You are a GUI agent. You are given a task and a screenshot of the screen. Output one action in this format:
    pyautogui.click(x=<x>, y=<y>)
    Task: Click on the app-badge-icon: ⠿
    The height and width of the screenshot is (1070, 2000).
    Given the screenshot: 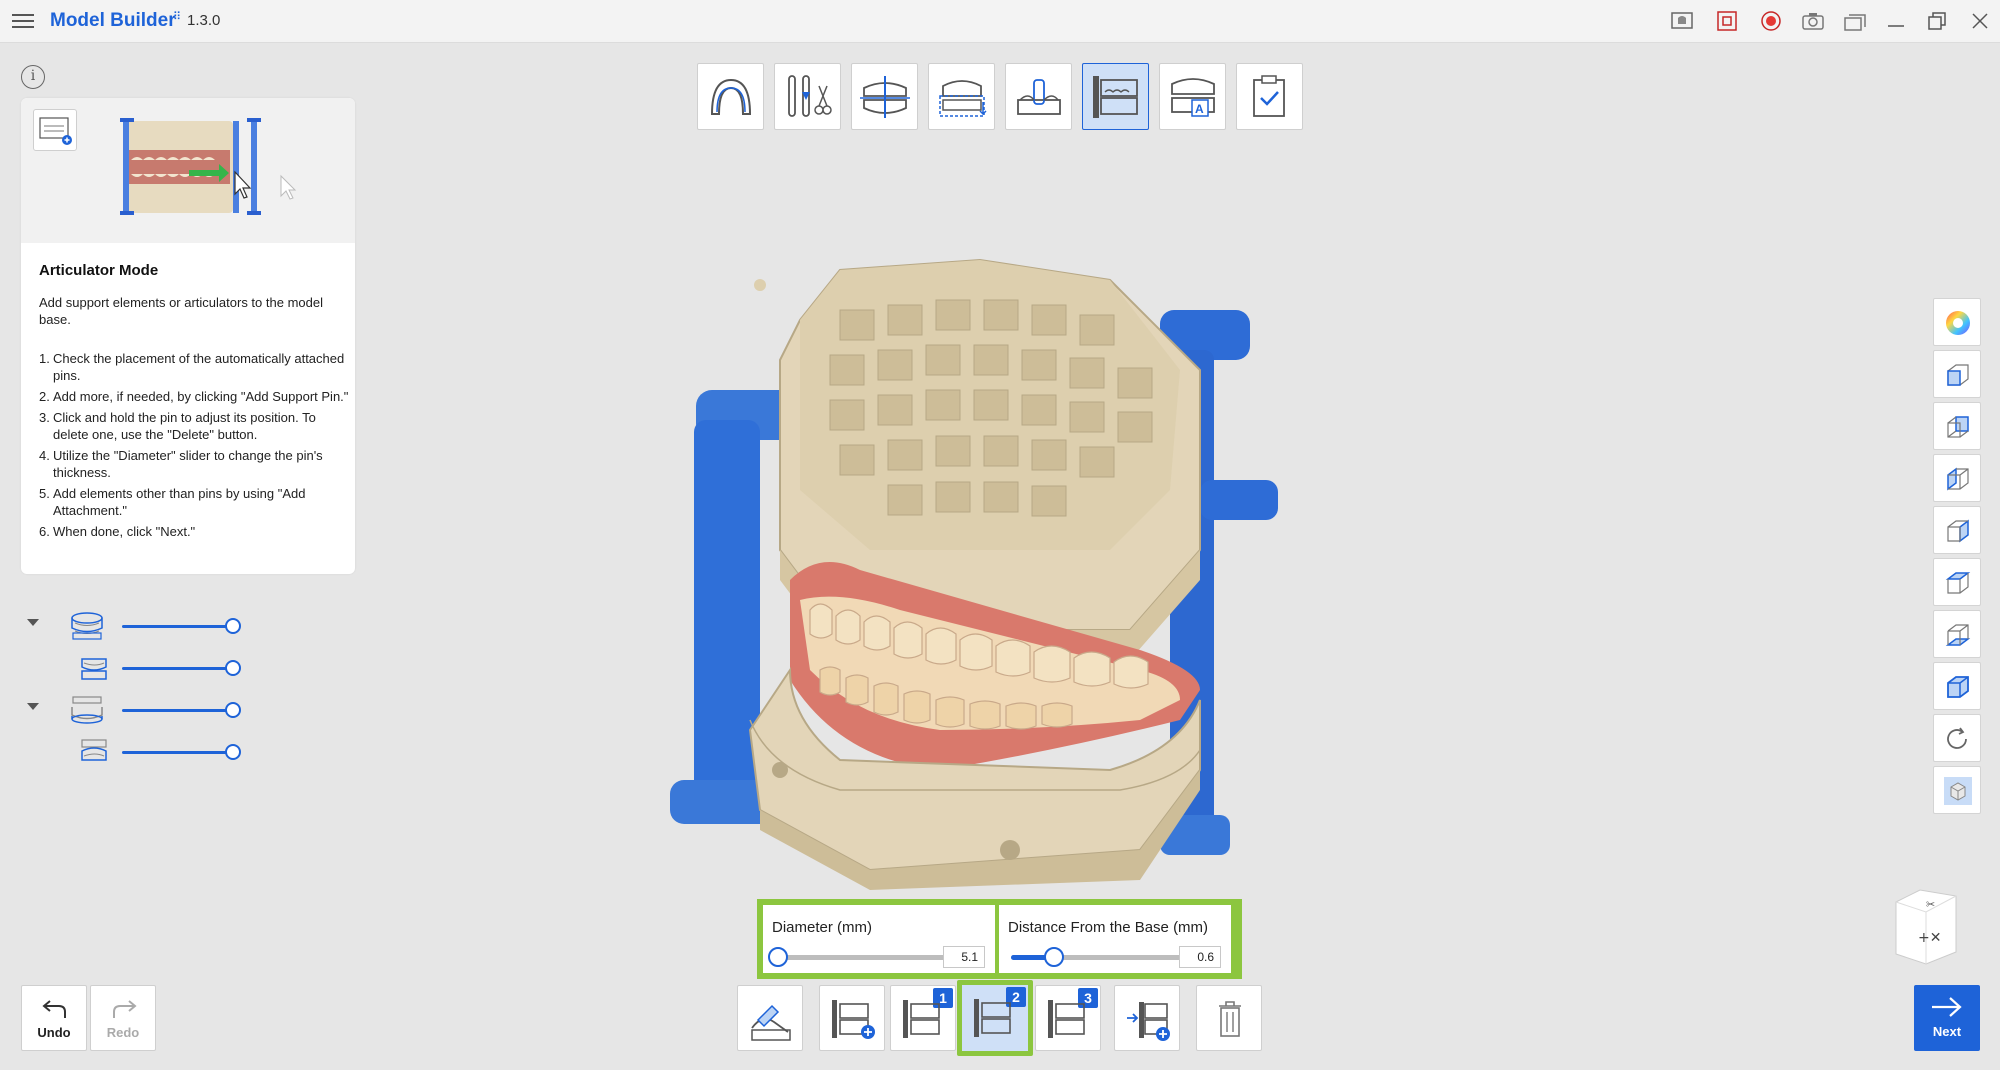 What is the action you would take?
    pyautogui.click(x=177, y=17)
    